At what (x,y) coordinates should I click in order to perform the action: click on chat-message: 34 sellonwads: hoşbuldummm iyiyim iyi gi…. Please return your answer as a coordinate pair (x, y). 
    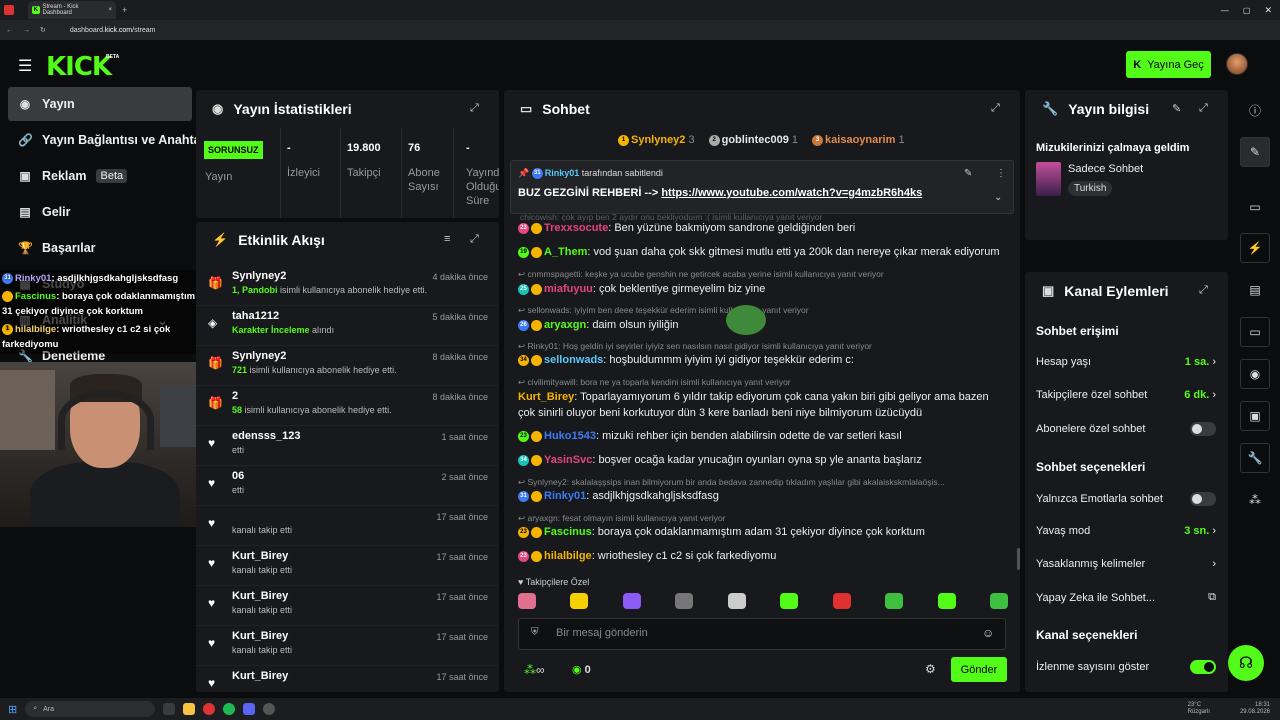
    Looking at the image, I should click on (765, 360).